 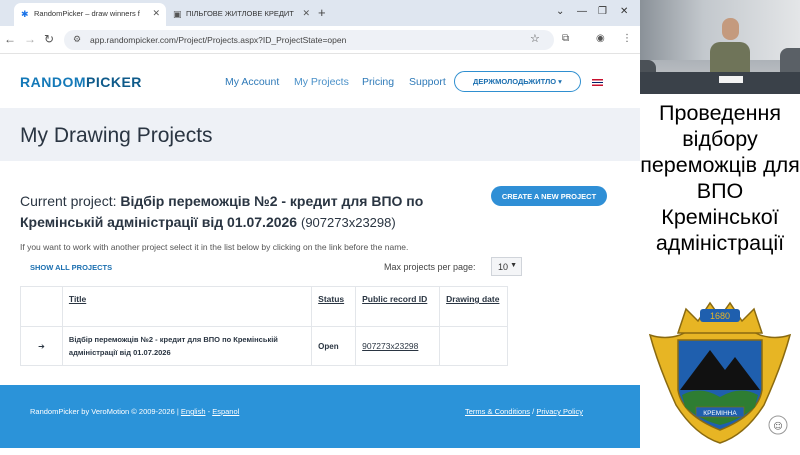 What do you see at coordinates (720, 316) in the screenshot?
I see `emblem-year: 1680` at bounding box center [720, 316].